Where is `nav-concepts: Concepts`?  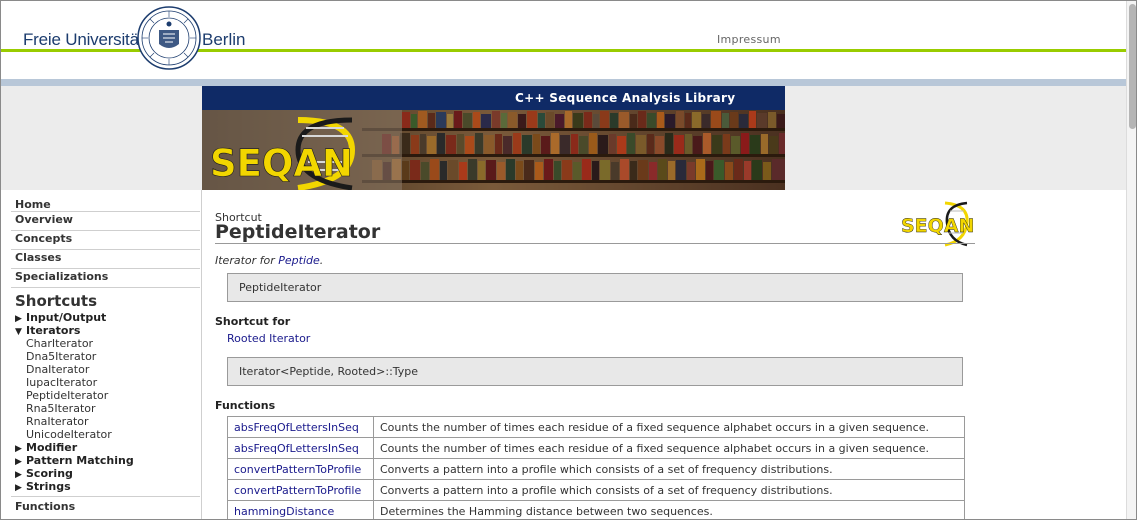
nav-concepts: Concepts is located at coordinates (105, 240).